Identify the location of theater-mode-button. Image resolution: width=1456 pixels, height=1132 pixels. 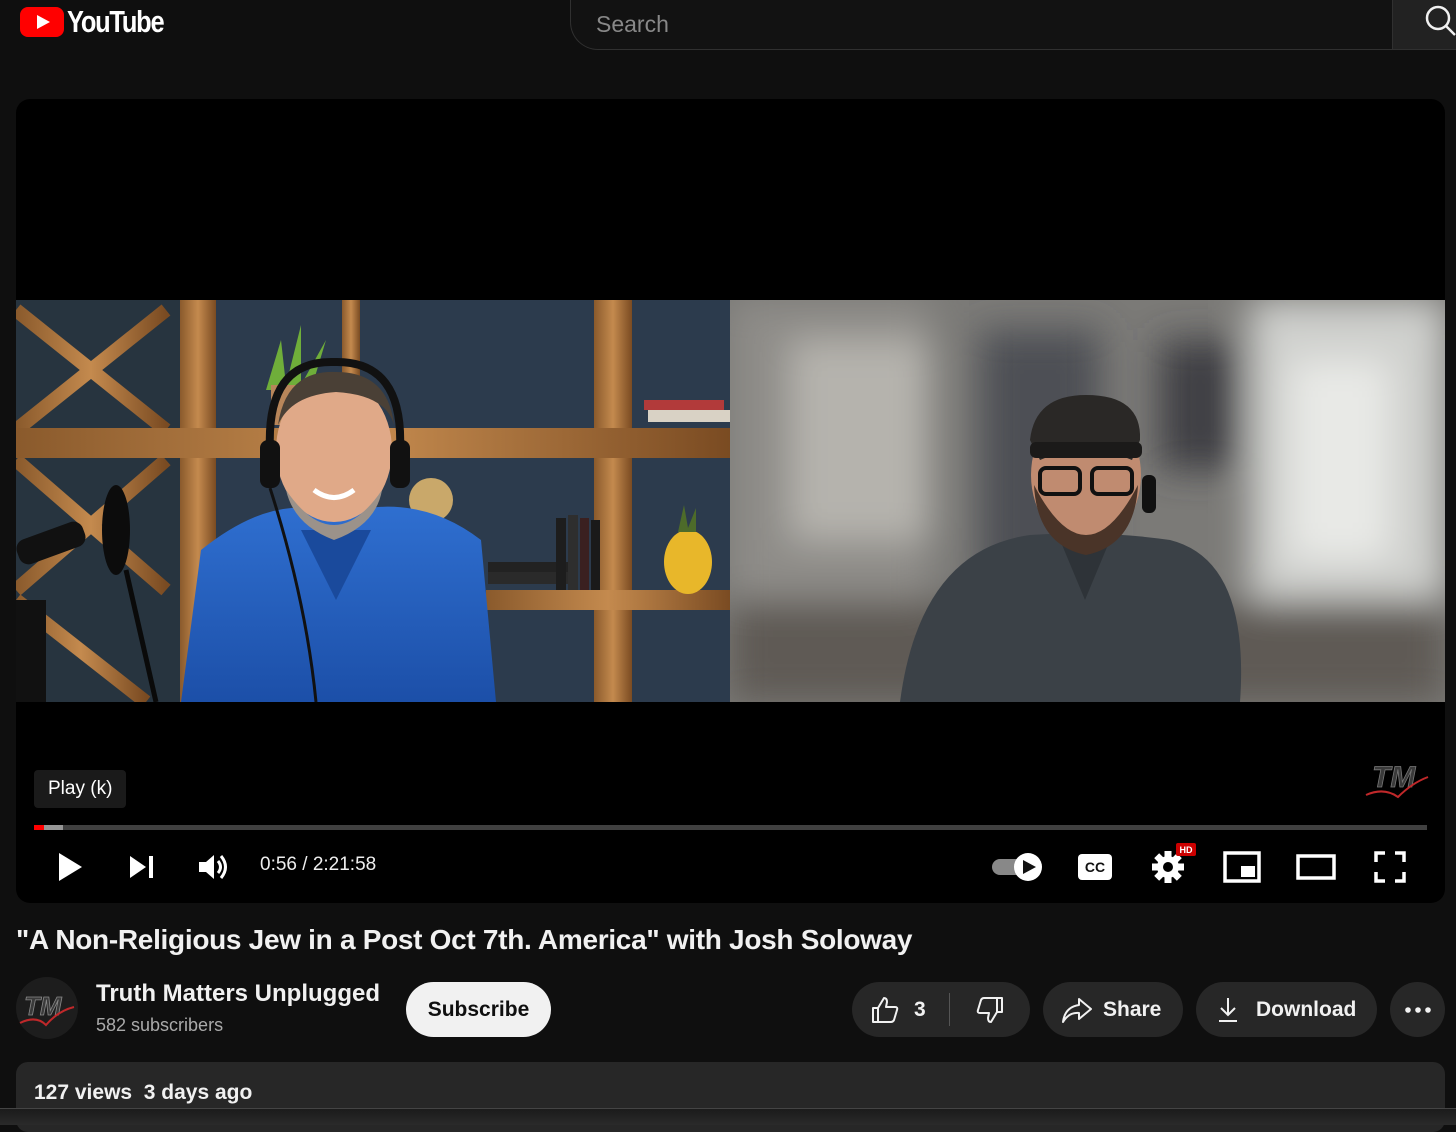
(1316, 867).